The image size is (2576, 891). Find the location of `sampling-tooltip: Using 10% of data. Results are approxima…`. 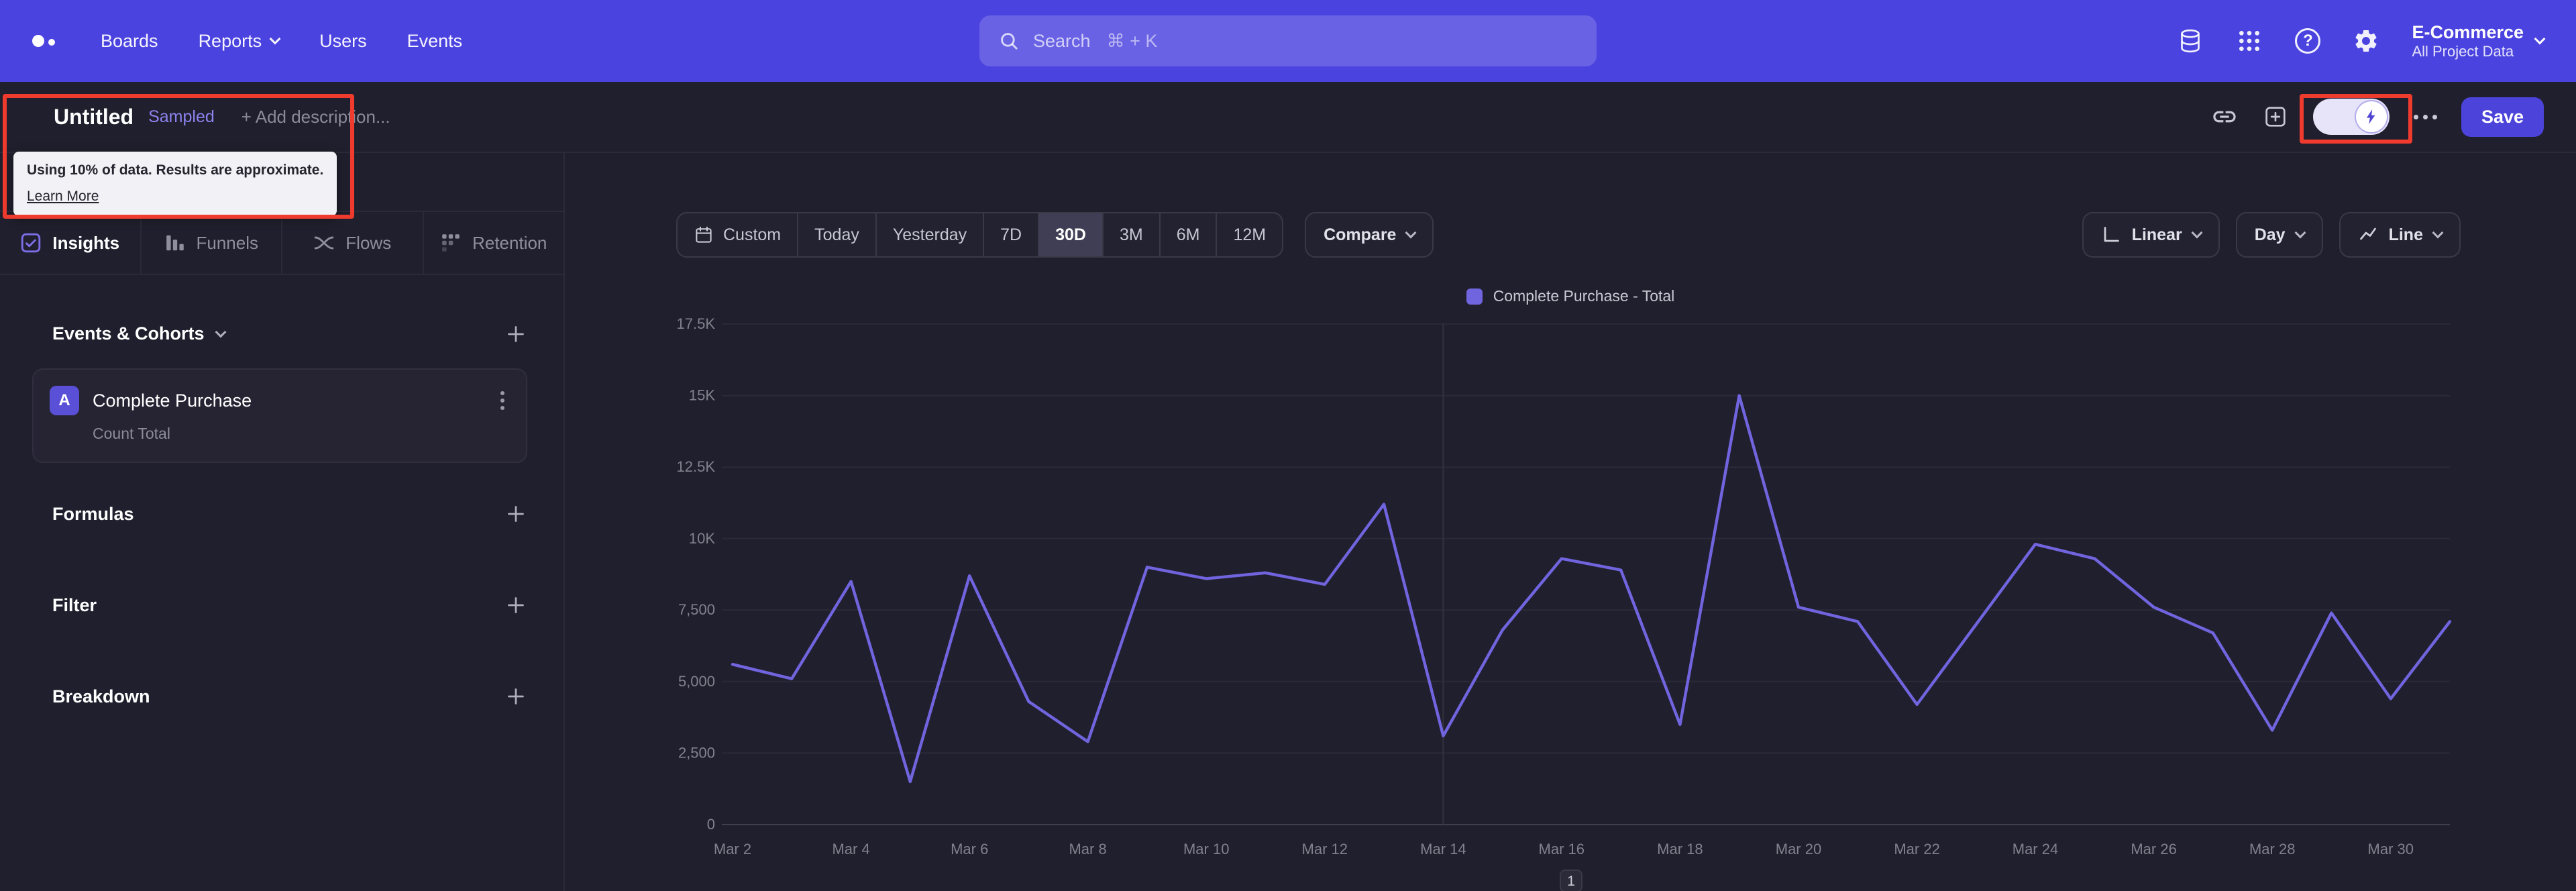

sampling-tooltip: Using 10% of data. Results are approxima… is located at coordinates (175, 184).